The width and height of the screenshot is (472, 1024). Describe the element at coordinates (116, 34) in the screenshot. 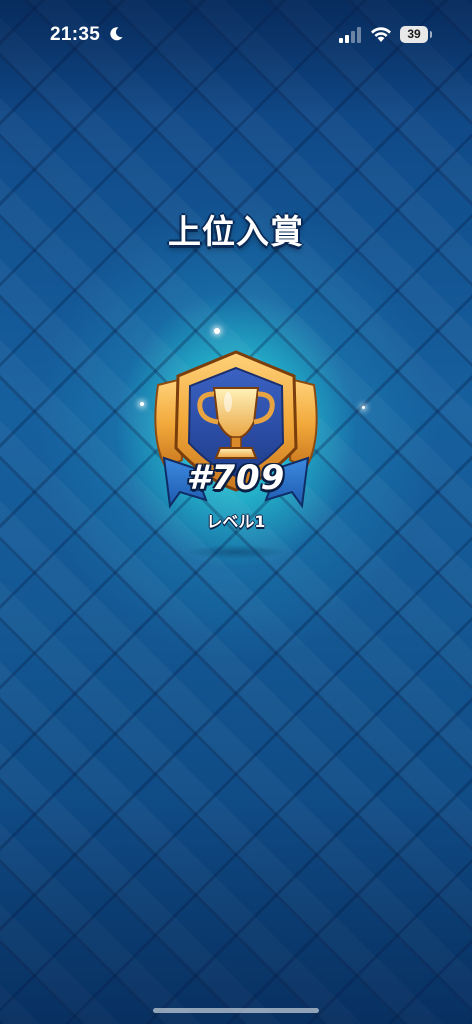

I see `moon-icon` at that location.